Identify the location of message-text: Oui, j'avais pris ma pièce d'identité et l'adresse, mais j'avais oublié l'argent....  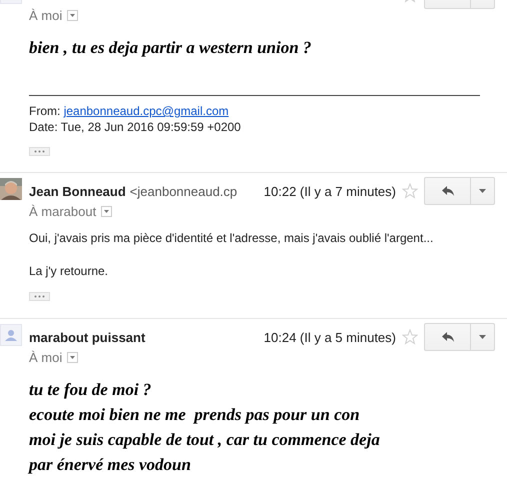
(231, 238).